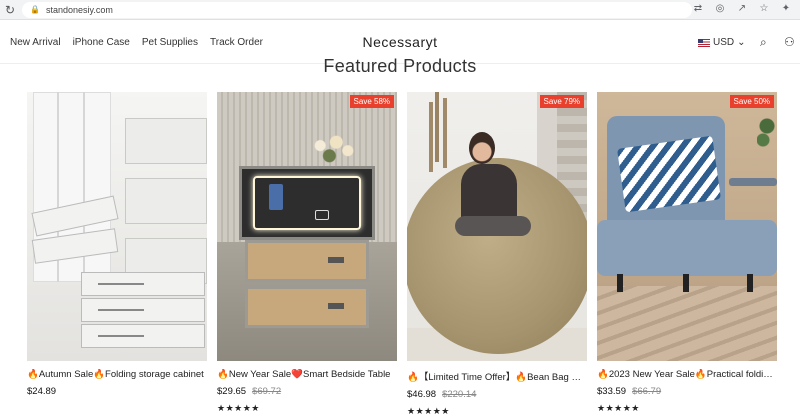 This screenshot has height=417, width=800. What do you see at coordinates (400, 66) in the screenshot?
I see `section-title: Featured Products` at bounding box center [400, 66].